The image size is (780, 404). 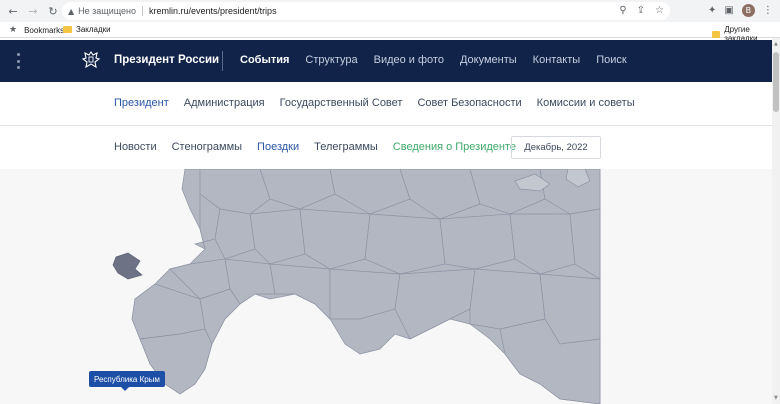 I want to click on section-trips: Поездки, so click(x=278, y=147).